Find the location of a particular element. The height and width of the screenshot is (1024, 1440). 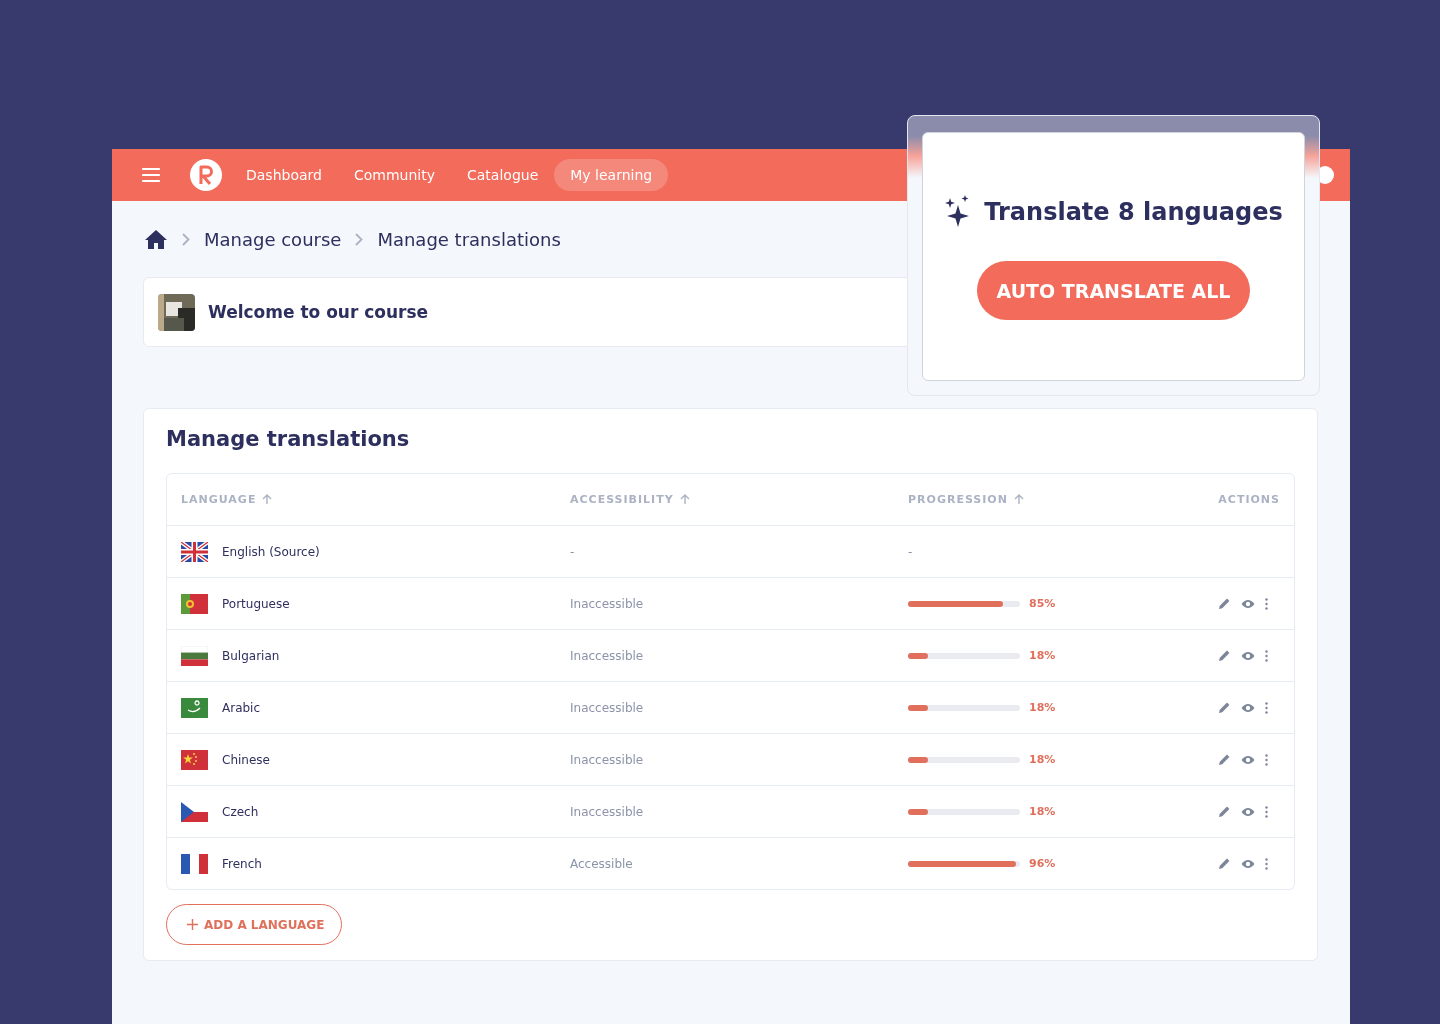

popup-title: Translate 8 languages is located at coordinates (1133, 212).